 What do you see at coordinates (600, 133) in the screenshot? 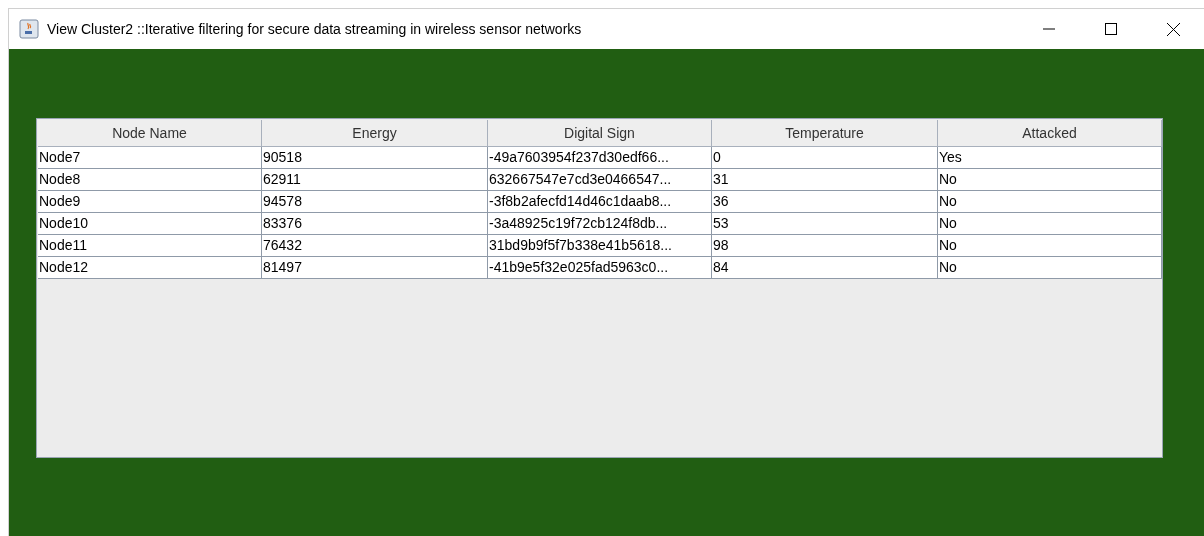
I see `column-header: Digital Sign` at bounding box center [600, 133].